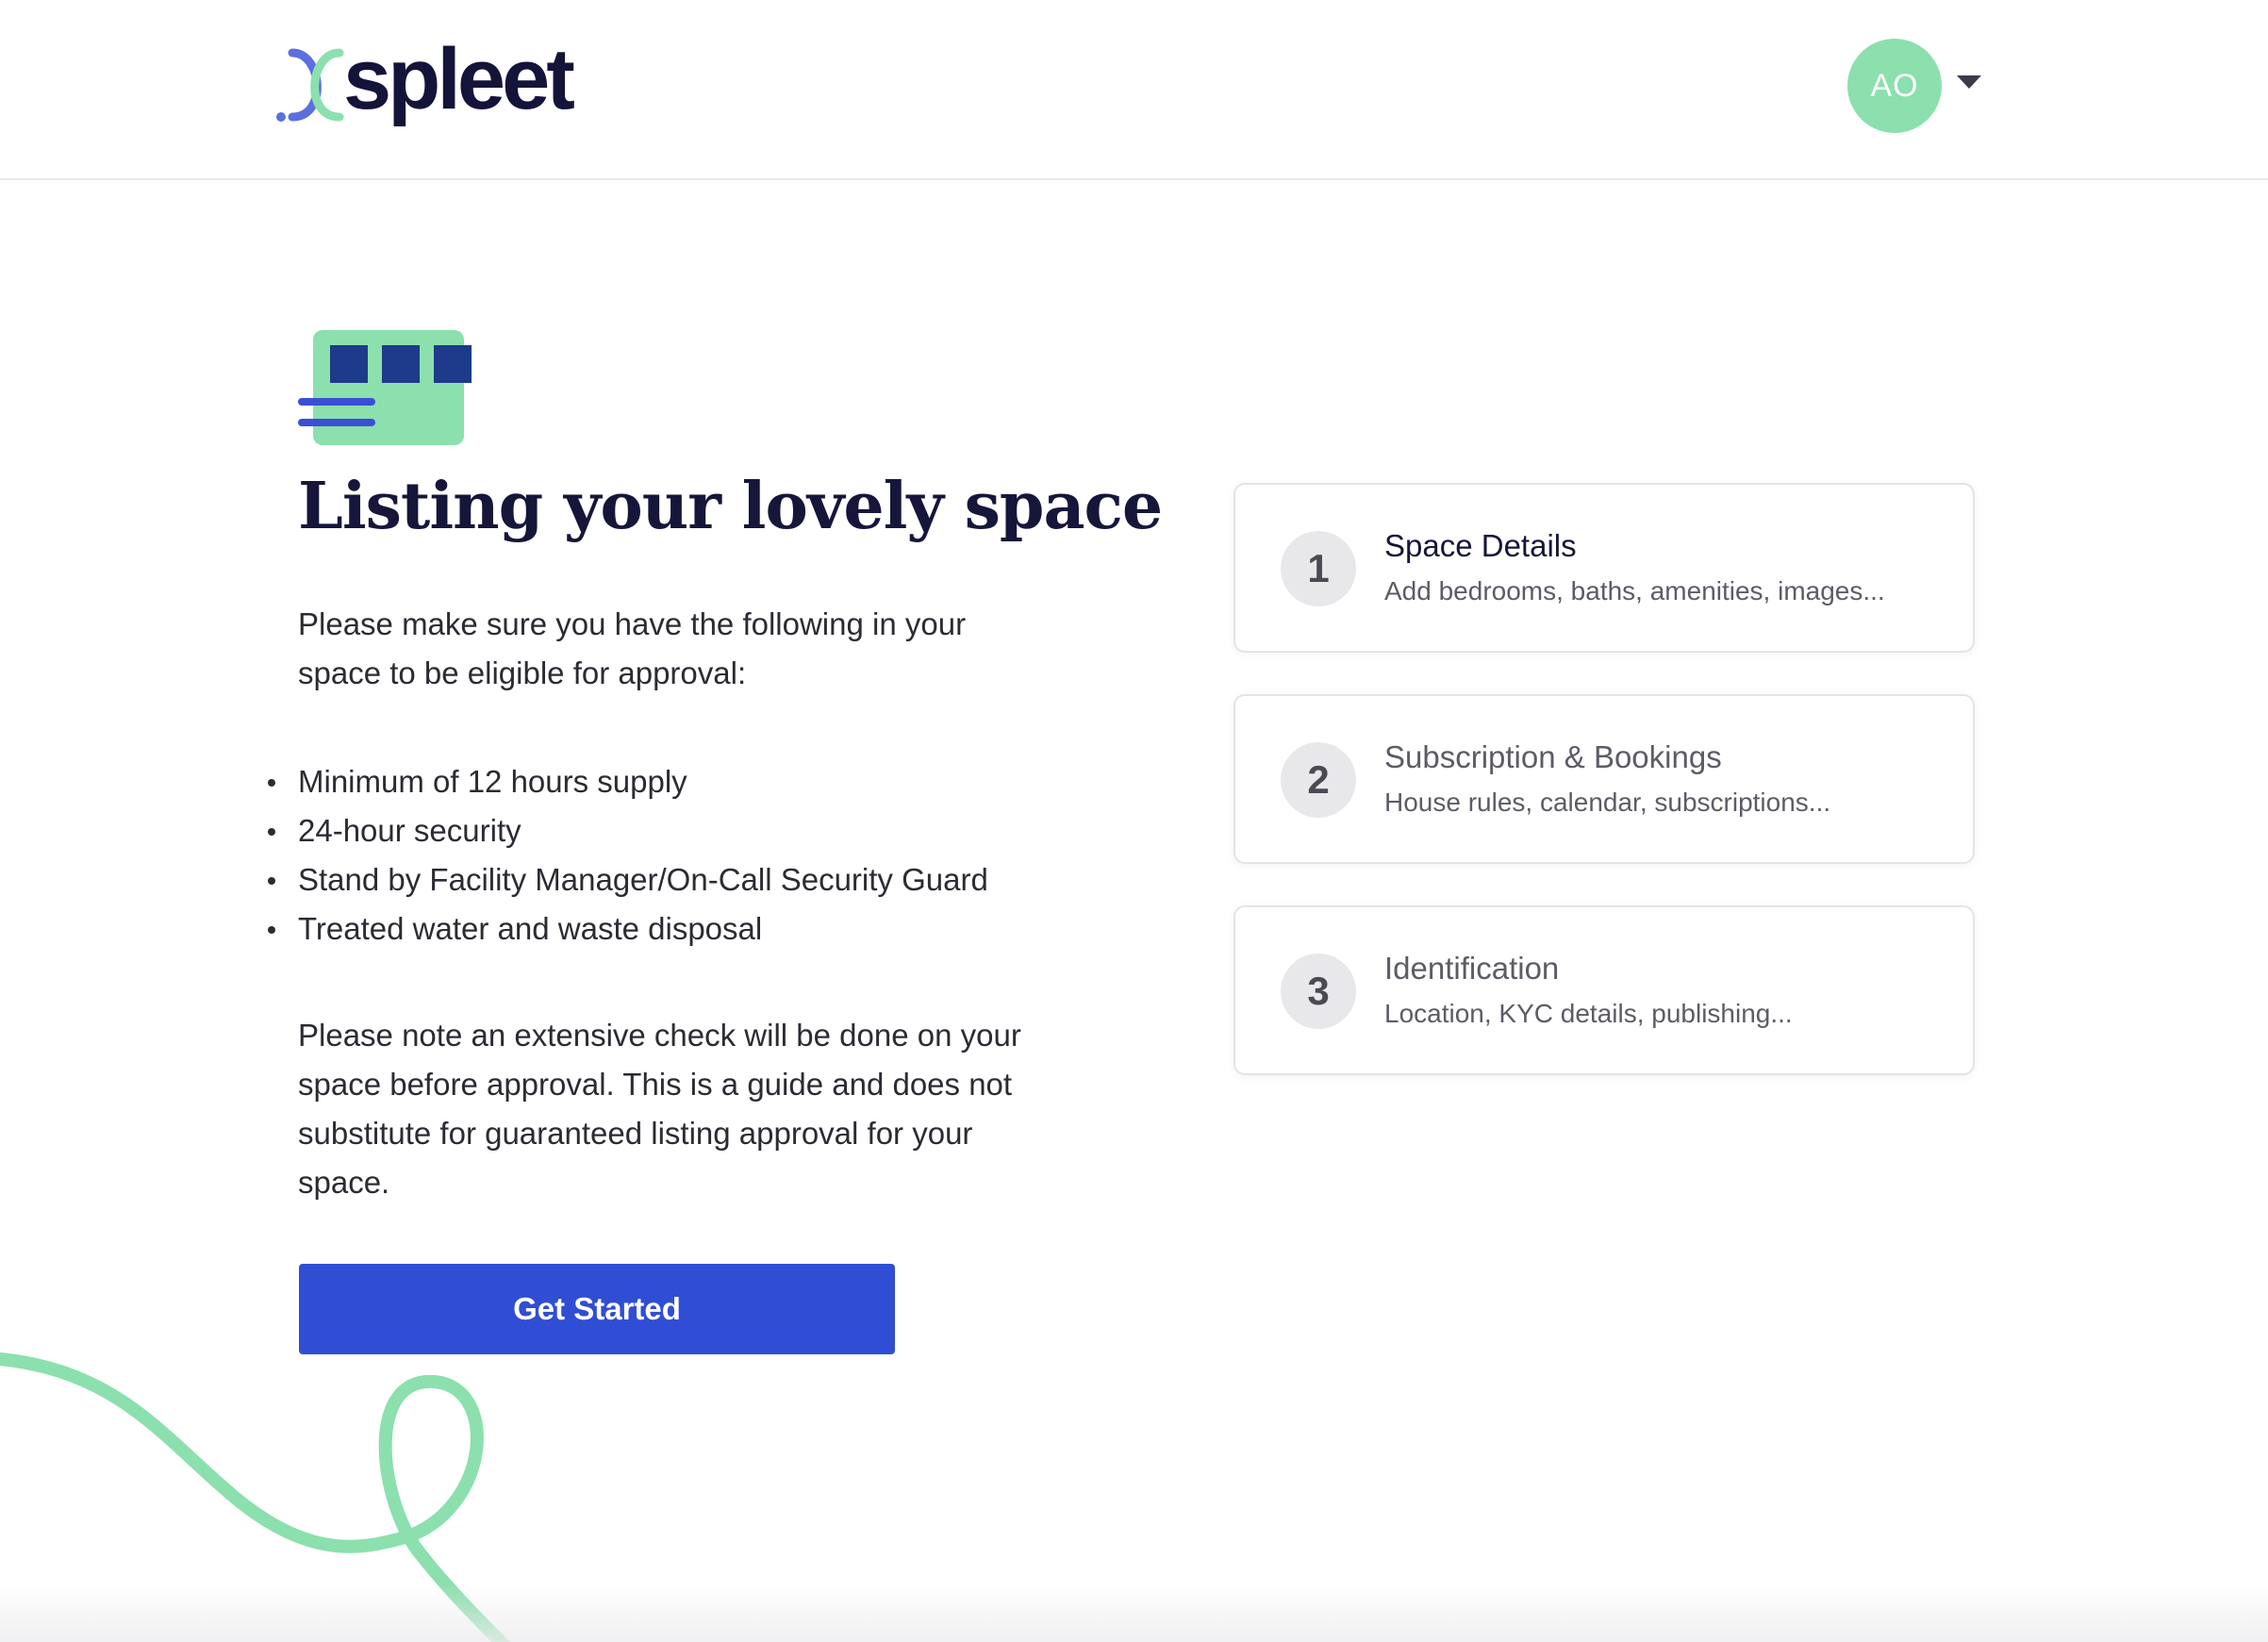 The height and width of the screenshot is (1642, 2268). Describe the element at coordinates (628, 781) in the screenshot. I see `requirement-item: Minimum of 12 hours supply` at that location.